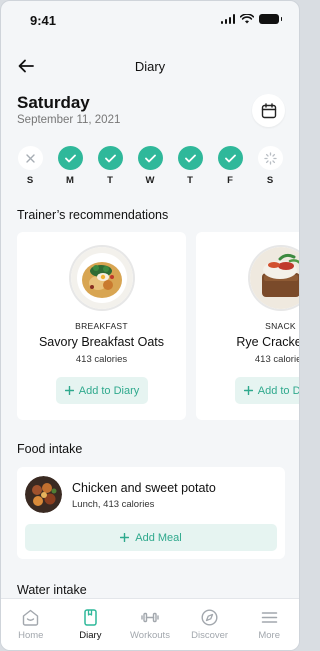  I want to click on wifi-icon, so click(247, 19).